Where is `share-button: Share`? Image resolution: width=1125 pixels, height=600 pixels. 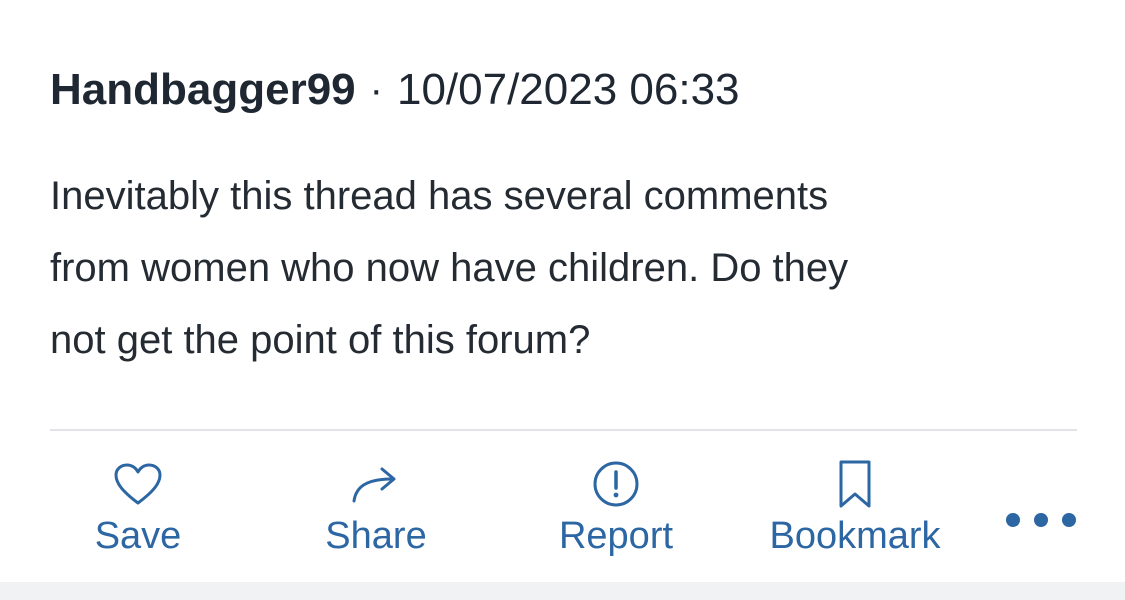 share-button: Share is located at coordinates (376, 507).